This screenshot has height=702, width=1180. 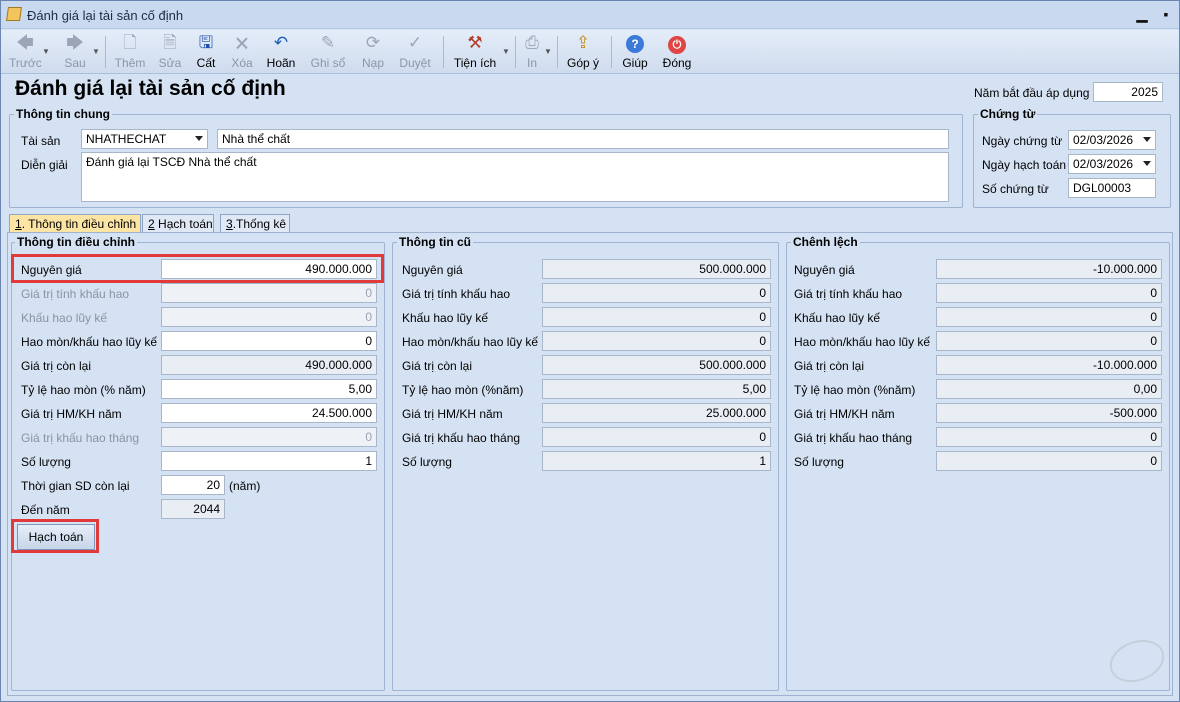 I want to click on start-year-label: Năm bắt đầu áp dụng, so click(x=1032, y=93).